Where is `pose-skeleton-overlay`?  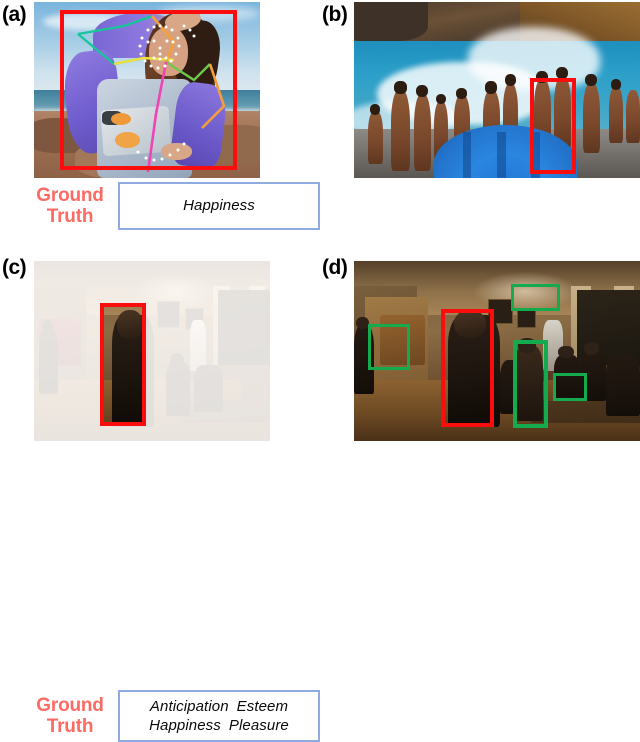
pose-skeleton-overlay is located at coordinates (151, 93).